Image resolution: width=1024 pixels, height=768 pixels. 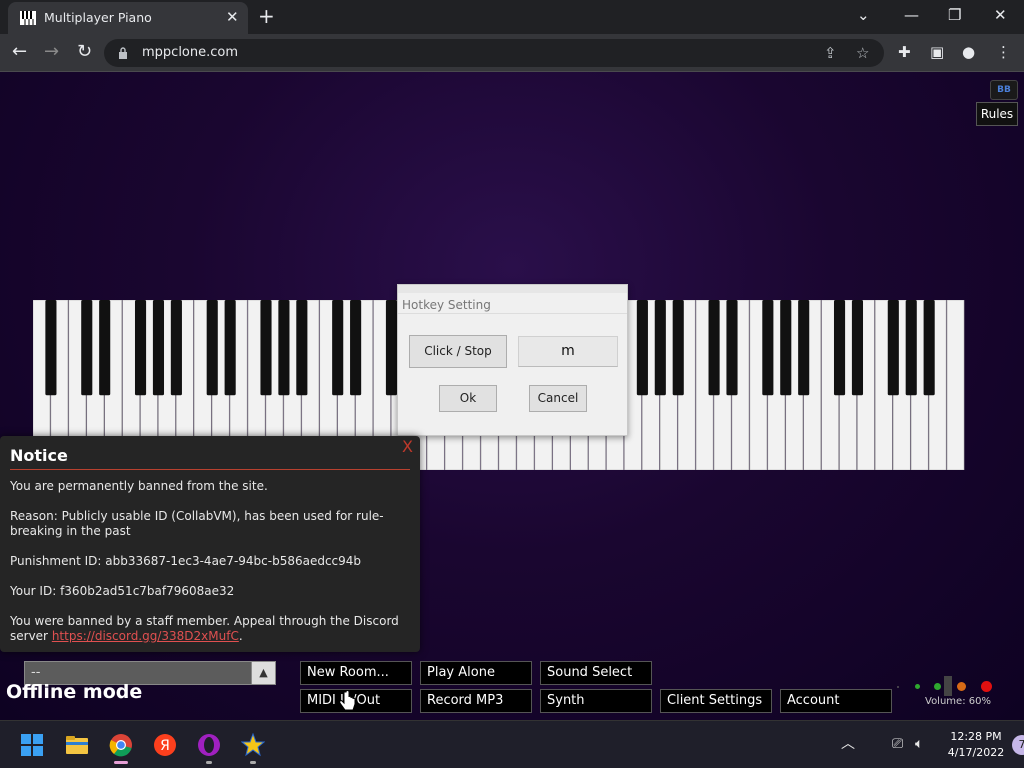 I want to click on clock-time: 12:28 PM, so click(x=976, y=736).